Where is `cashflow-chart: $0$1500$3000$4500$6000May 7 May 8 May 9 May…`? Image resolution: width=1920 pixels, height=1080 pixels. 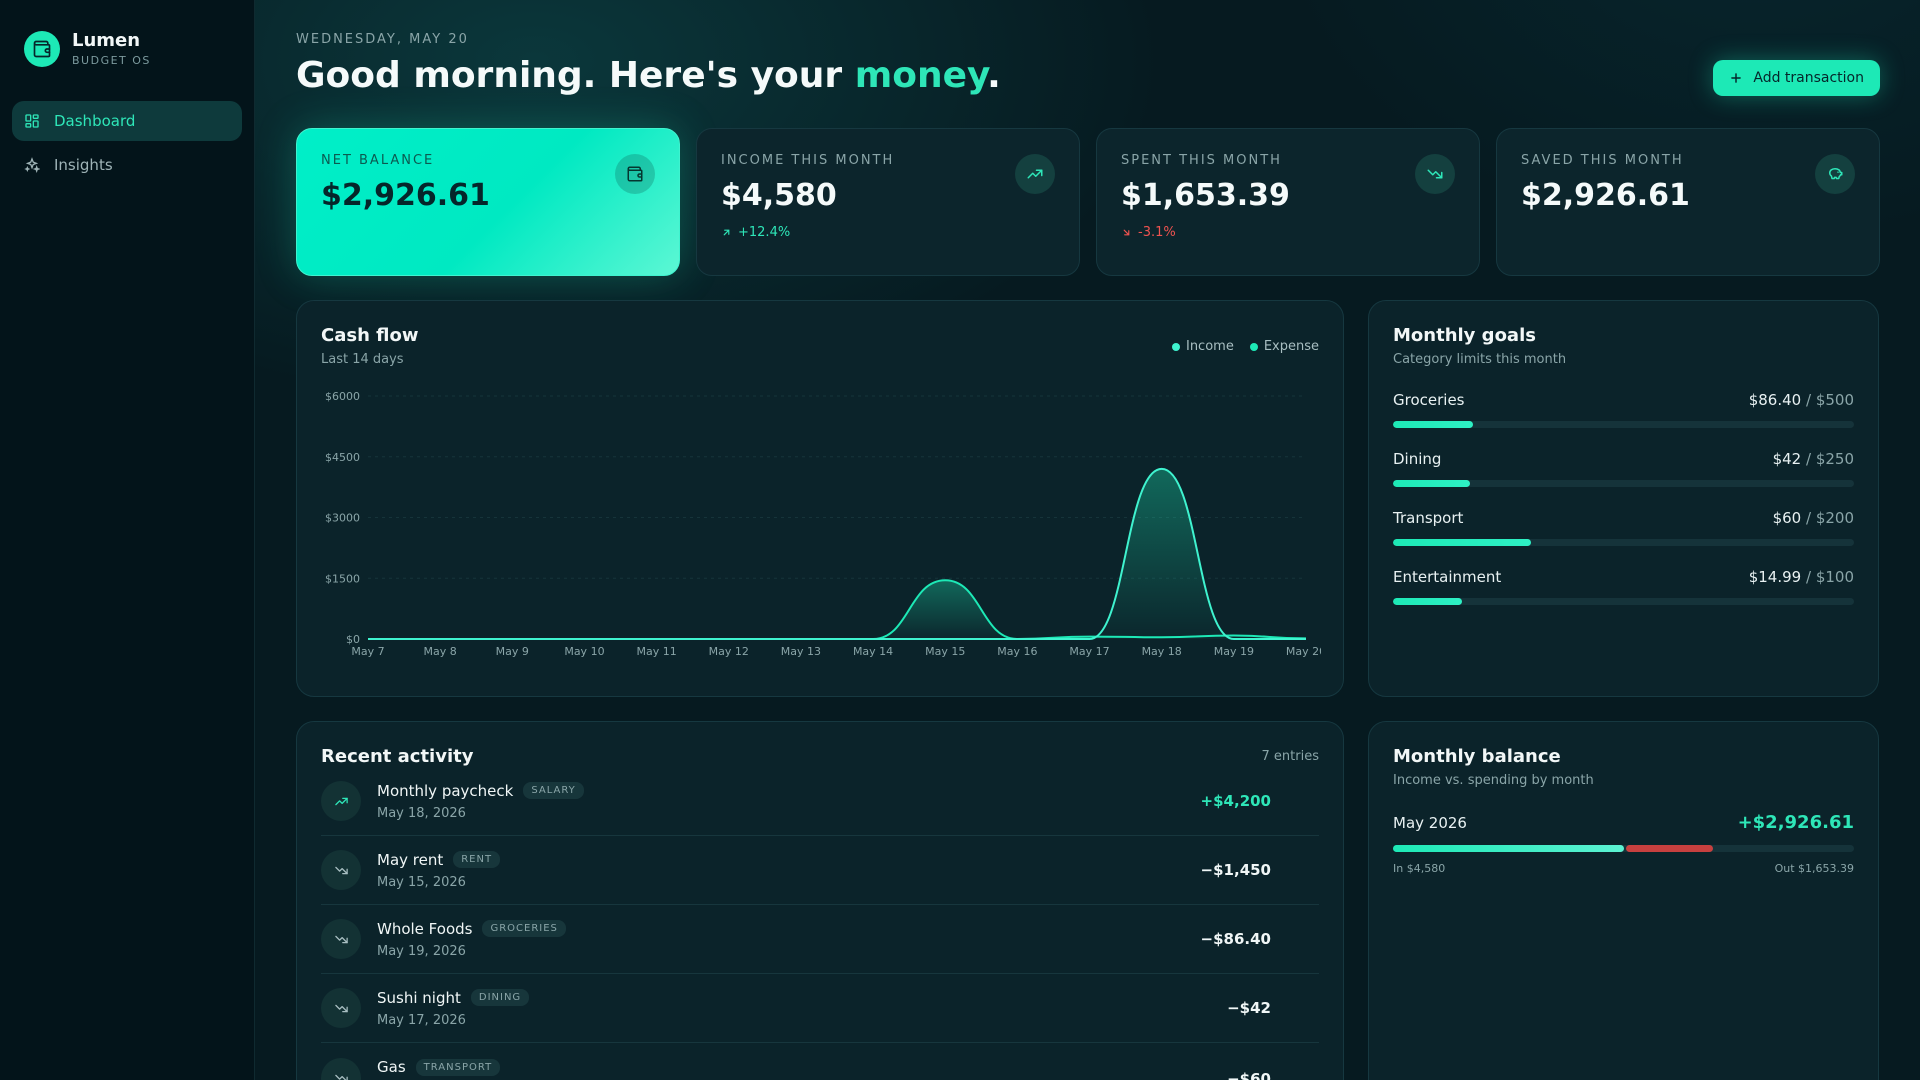
cashflow-chart: $0$1500$3000$4500$6000May 7 May 8 May 9 May… is located at coordinates (823, 524).